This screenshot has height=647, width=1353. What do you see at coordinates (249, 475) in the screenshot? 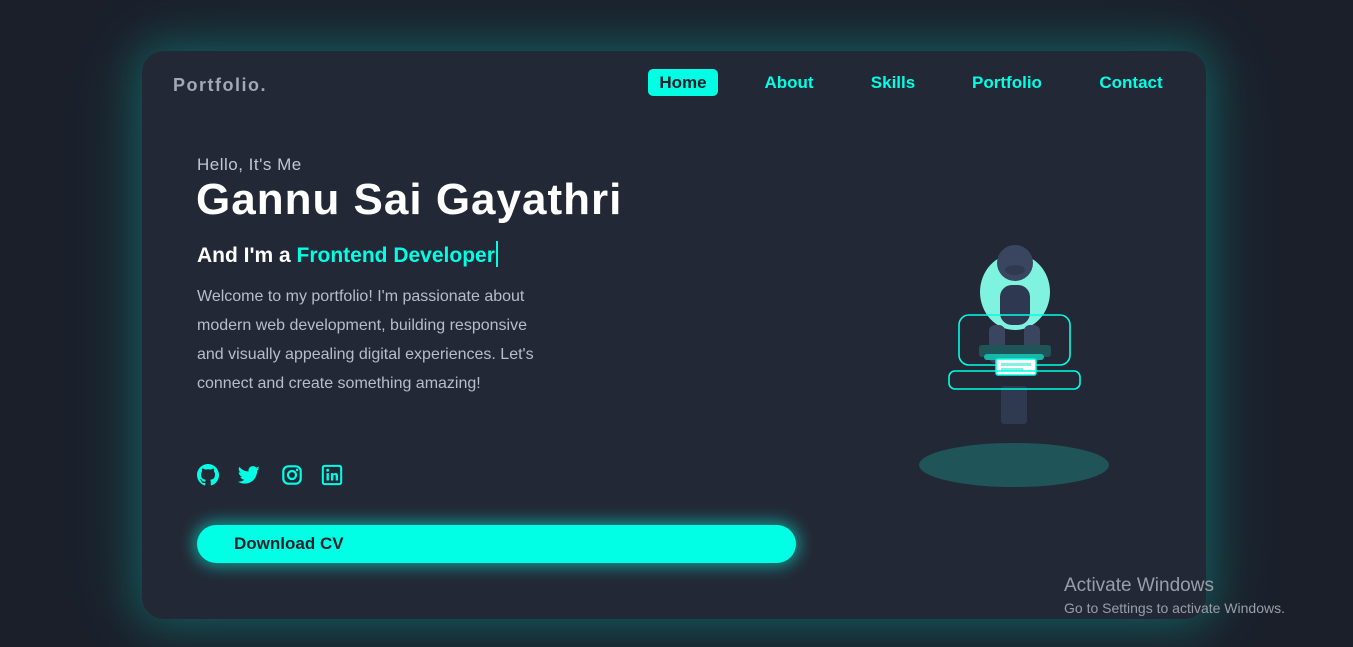
I see `twitter-icon` at bounding box center [249, 475].